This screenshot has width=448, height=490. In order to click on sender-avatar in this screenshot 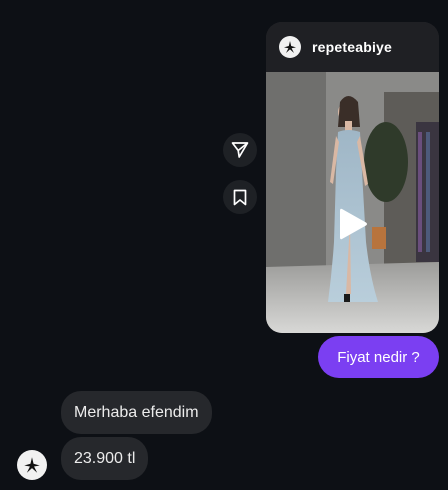, I will do `click(32, 465)`.